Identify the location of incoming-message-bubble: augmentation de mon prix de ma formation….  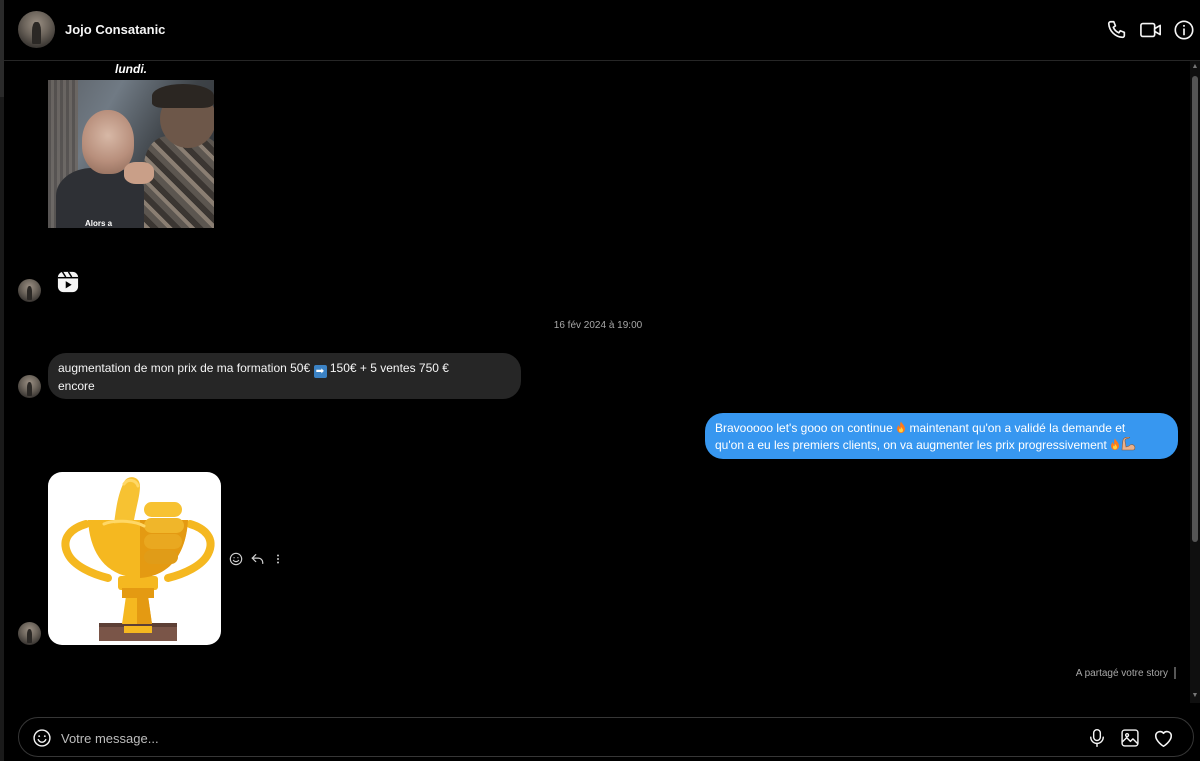
(284, 376).